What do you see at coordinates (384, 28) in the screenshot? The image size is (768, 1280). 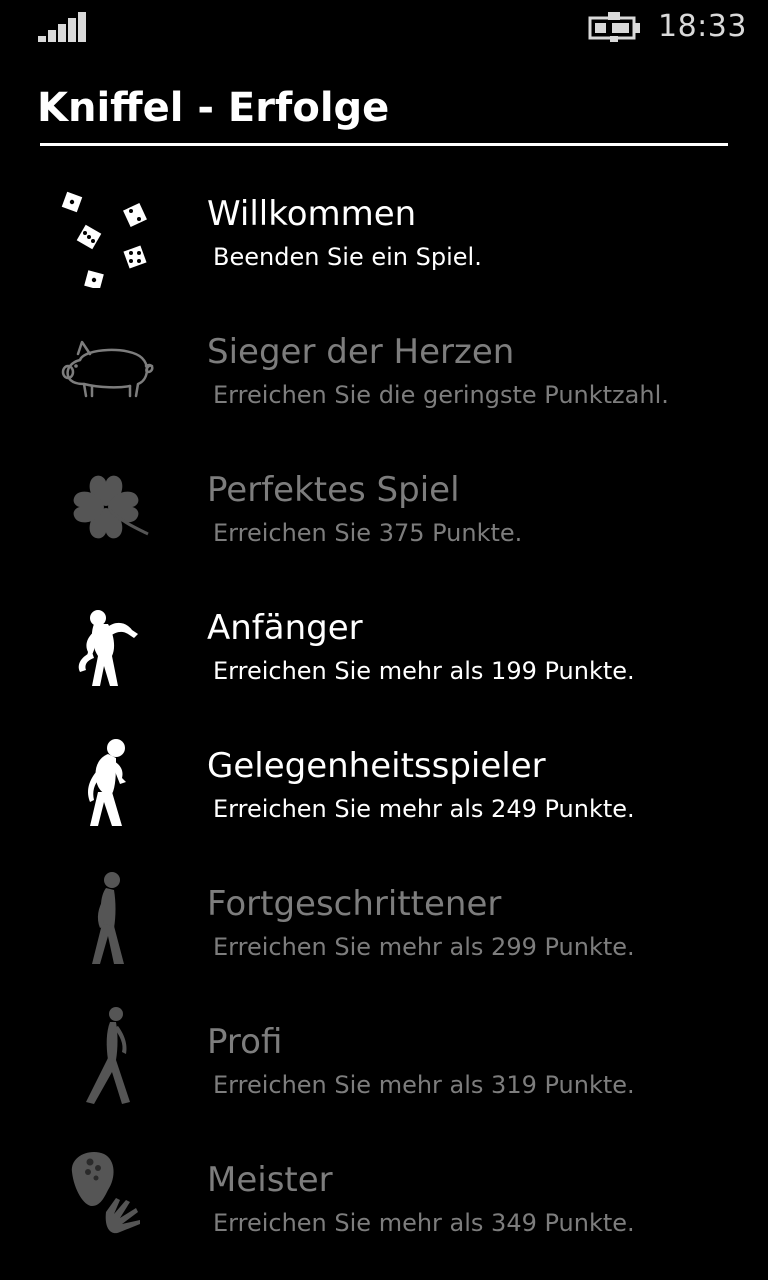 I see `status-bar: 18:33` at bounding box center [384, 28].